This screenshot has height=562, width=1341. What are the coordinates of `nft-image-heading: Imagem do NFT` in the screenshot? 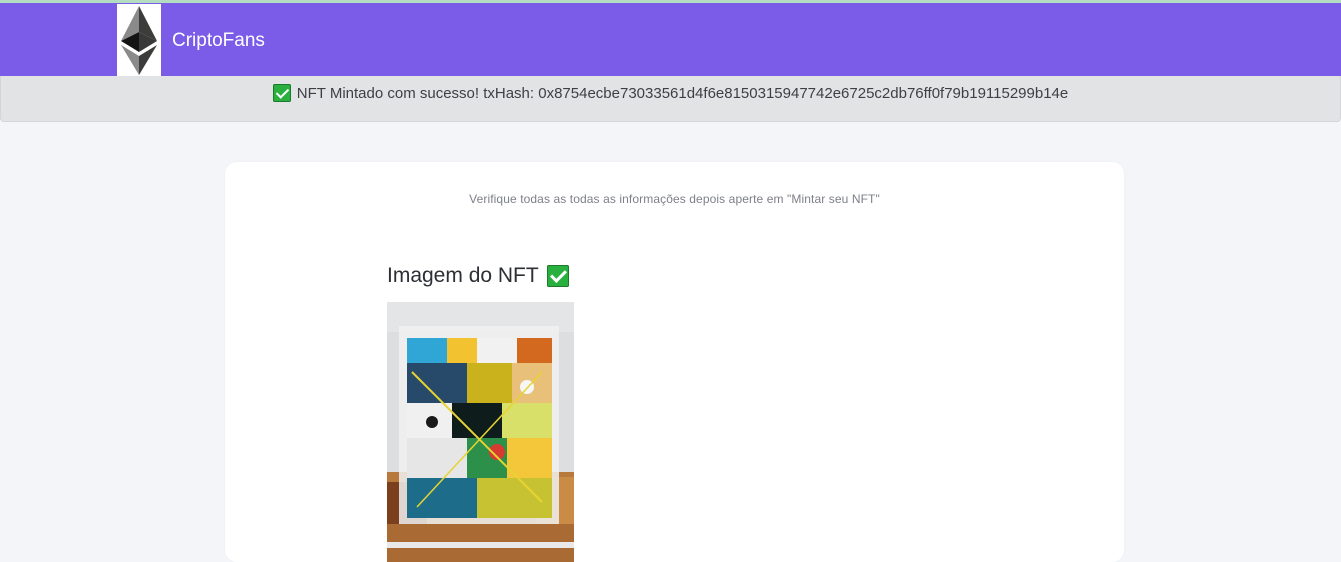 It's located at (478, 276).